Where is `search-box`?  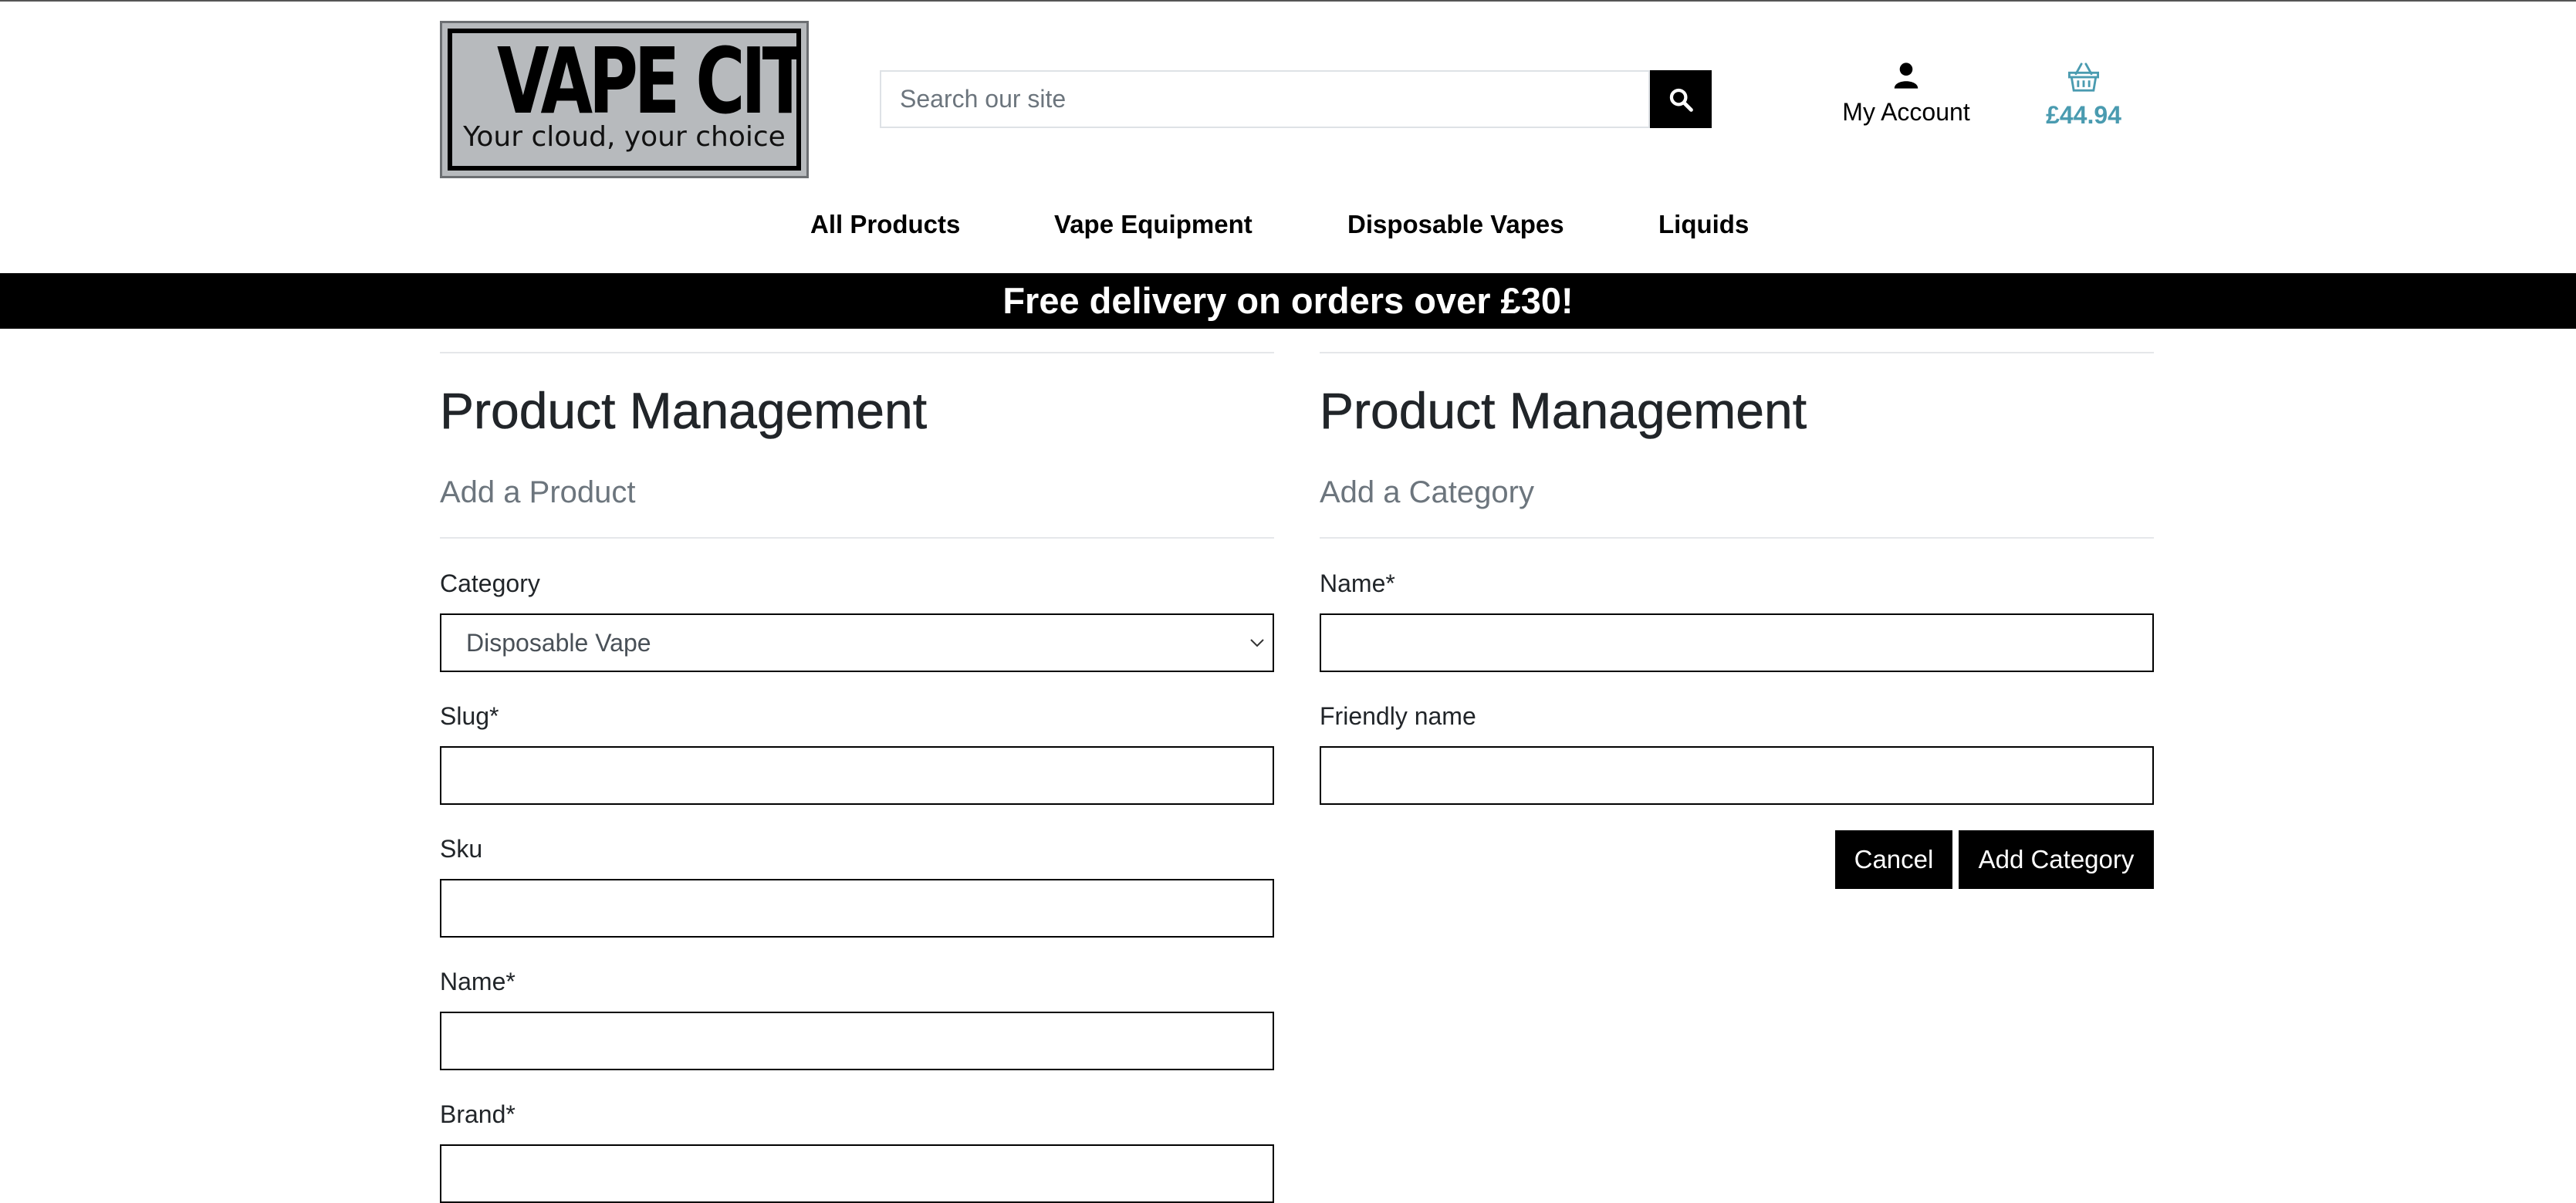 search-box is located at coordinates (1265, 99).